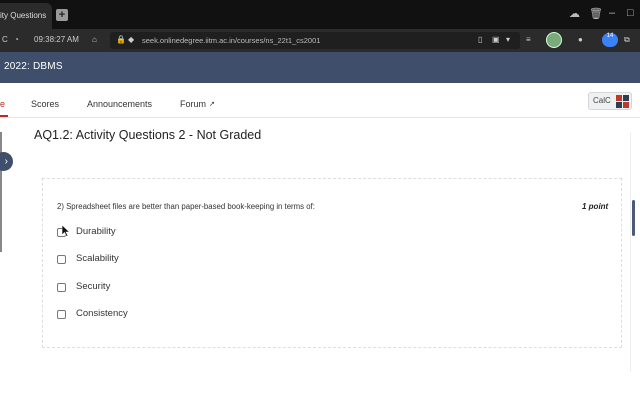 This screenshot has height=416, width=640. I want to click on extension-badge: 14, so click(610, 40).